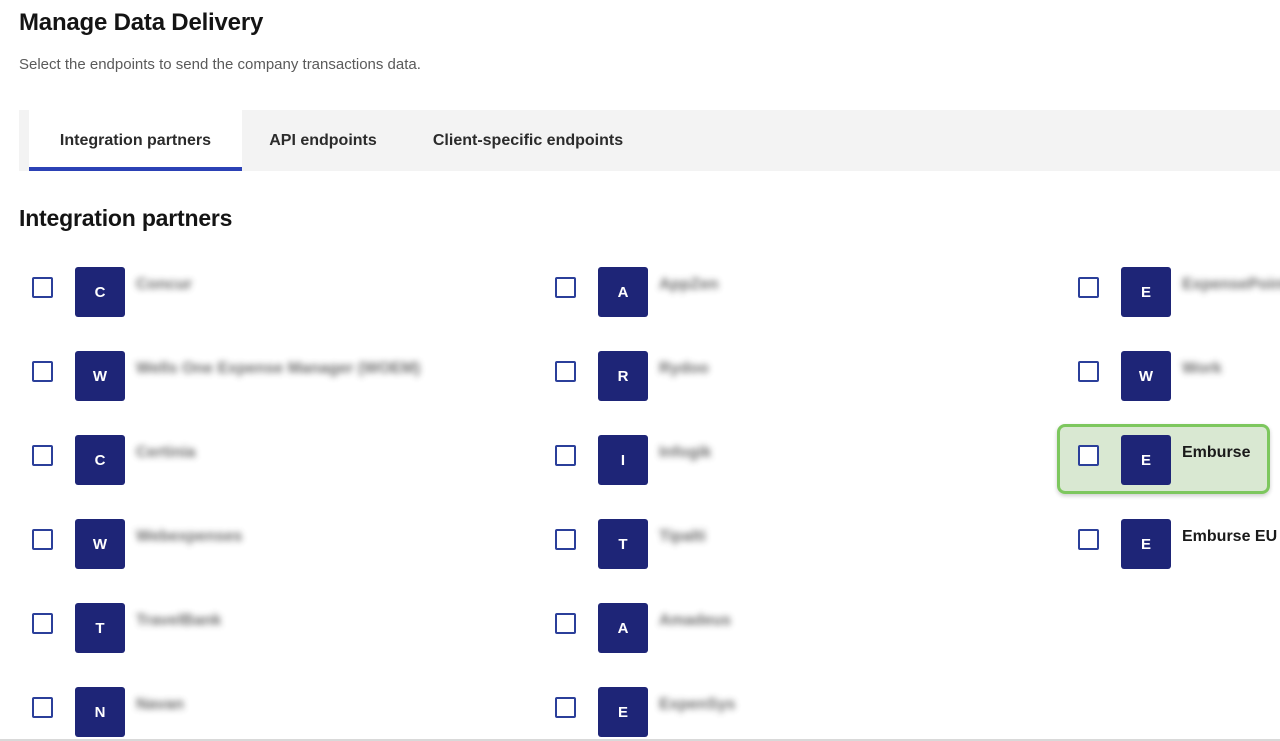 The image size is (1280, 741). I want to click on page-title: Manage Data Delivery, so click(141, 22).